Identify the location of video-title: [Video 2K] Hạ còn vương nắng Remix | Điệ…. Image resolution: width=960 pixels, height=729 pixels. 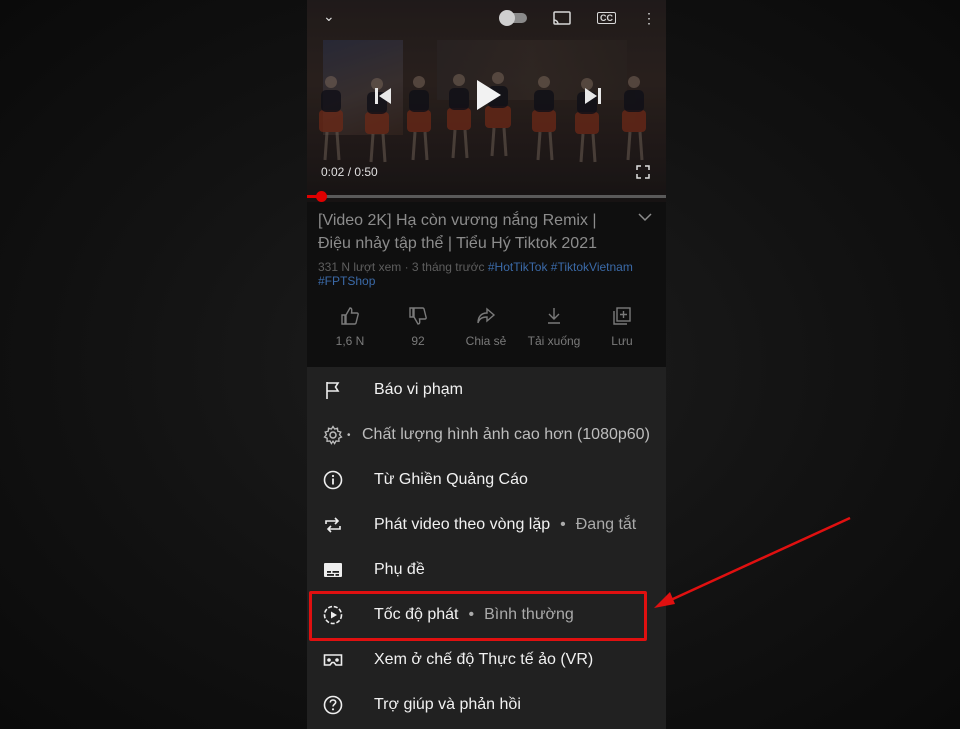
(473, 232).